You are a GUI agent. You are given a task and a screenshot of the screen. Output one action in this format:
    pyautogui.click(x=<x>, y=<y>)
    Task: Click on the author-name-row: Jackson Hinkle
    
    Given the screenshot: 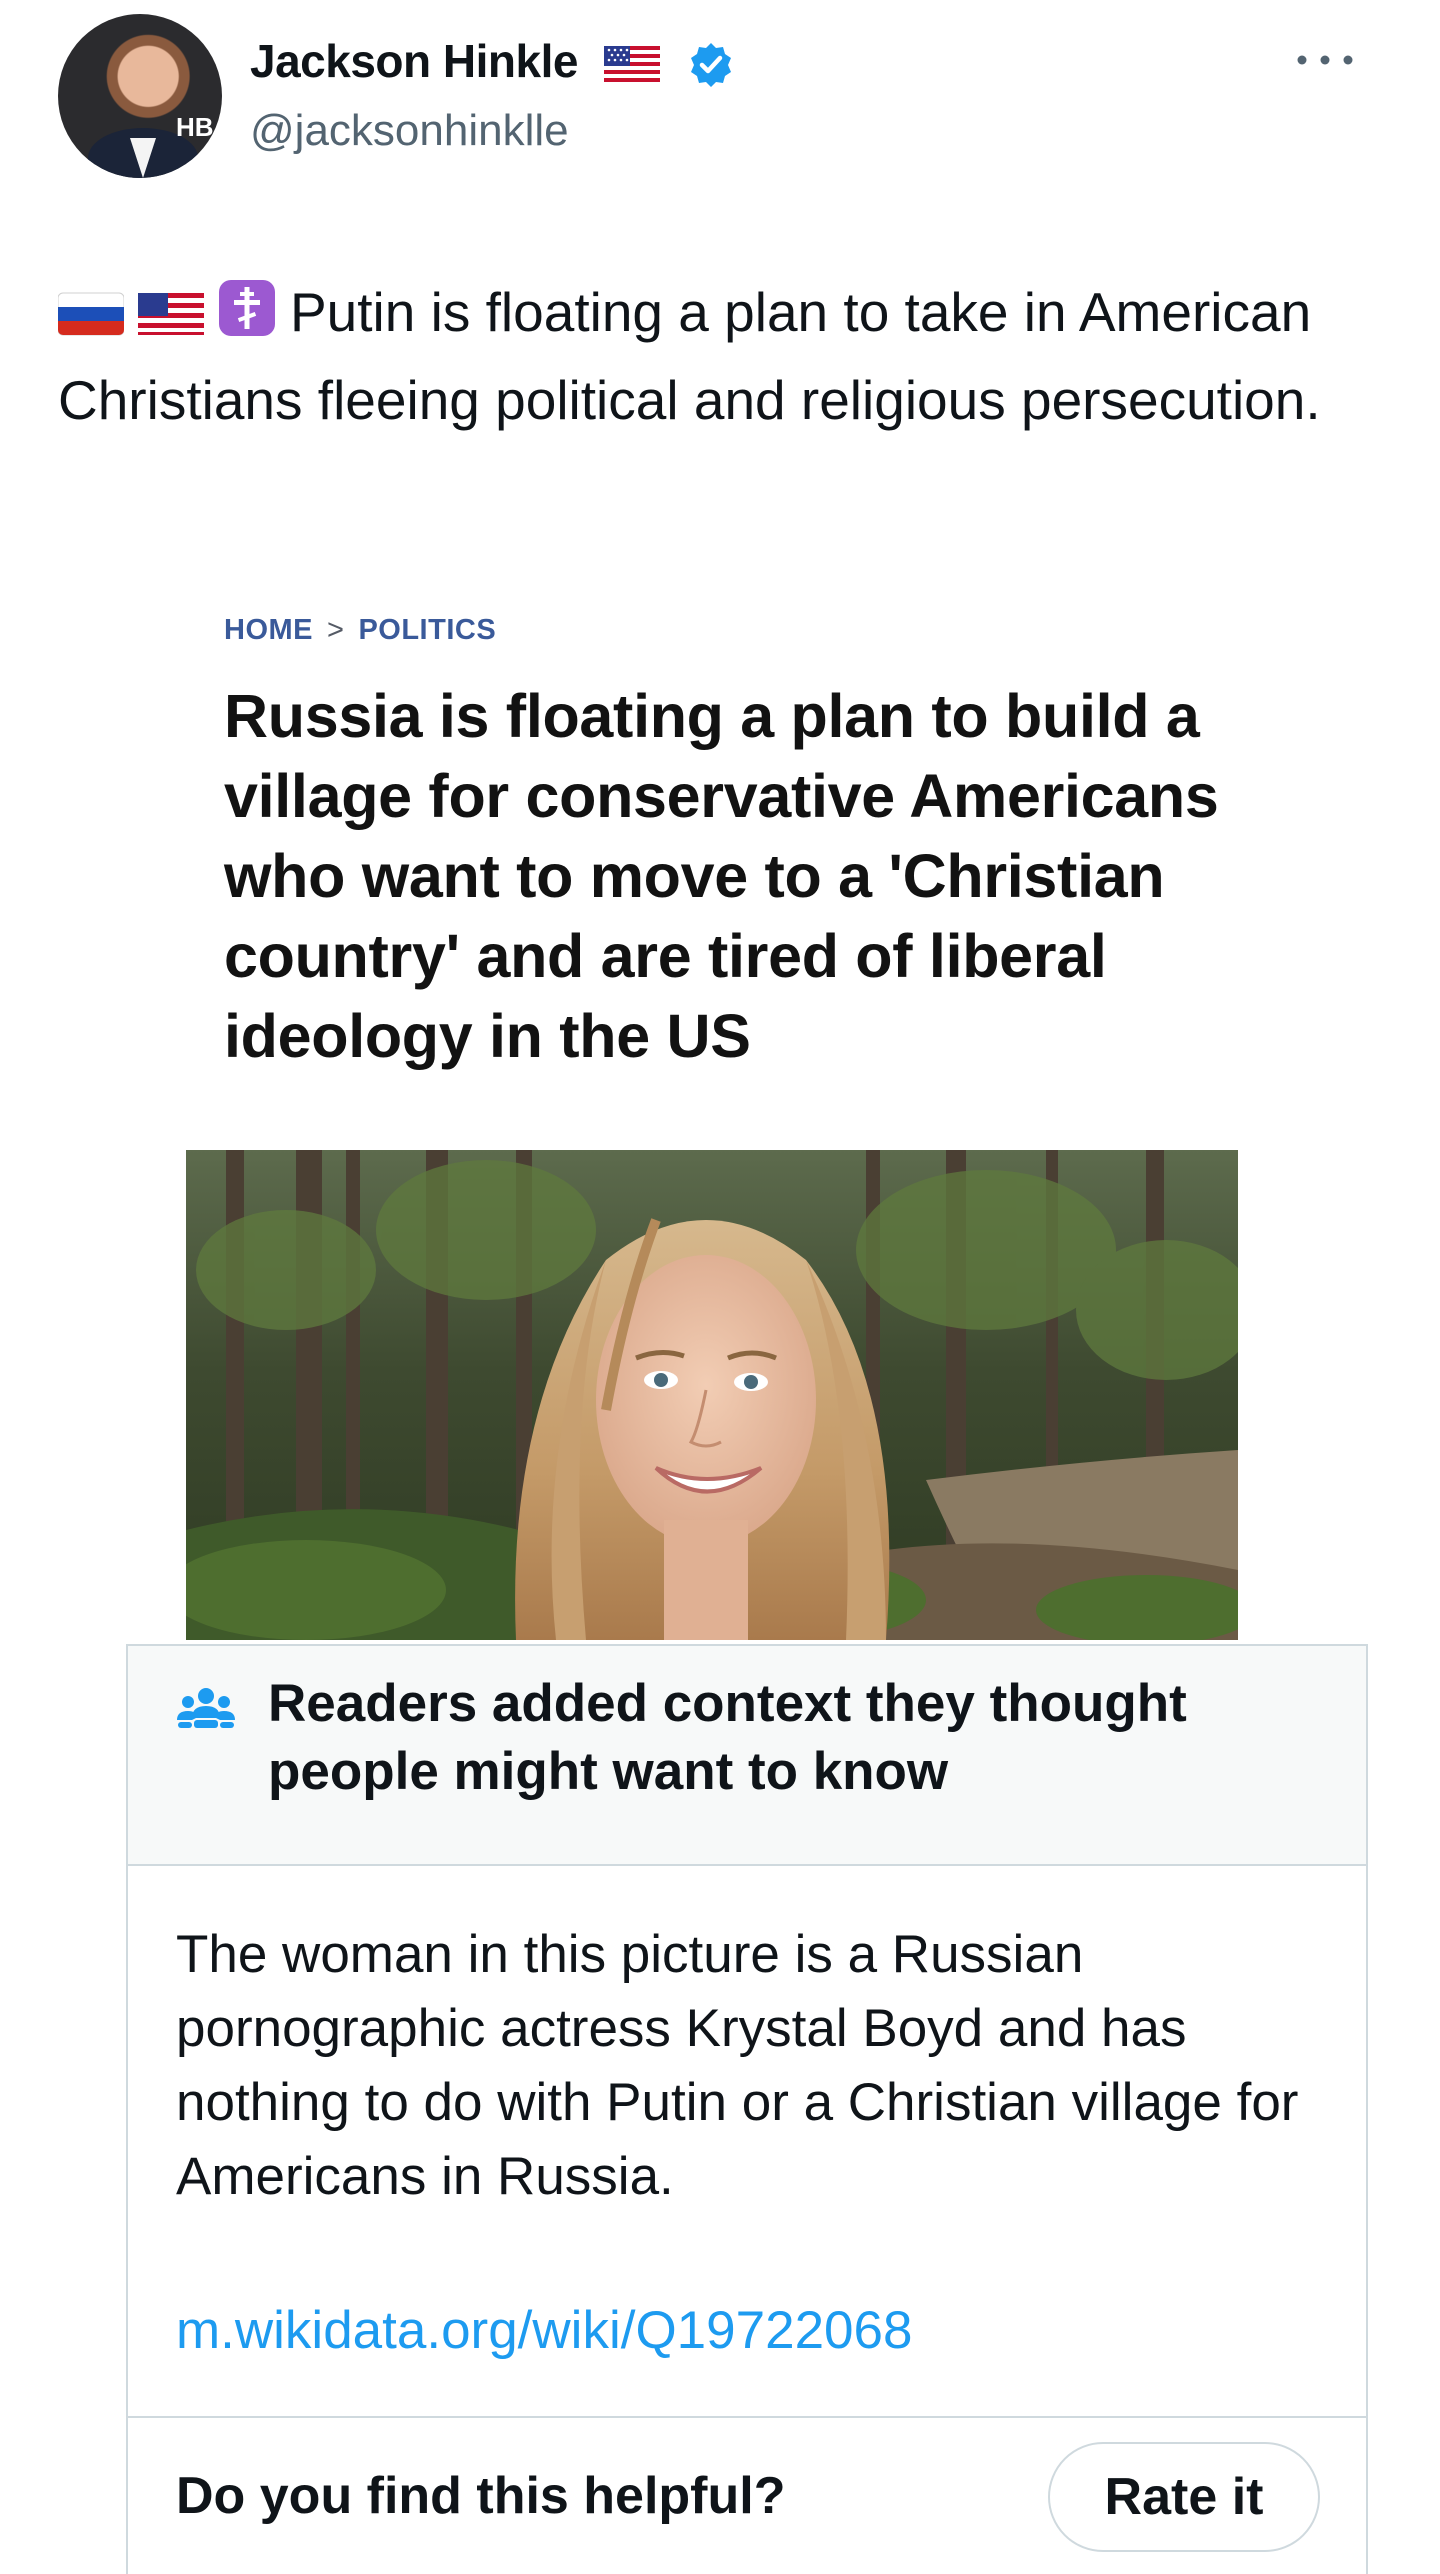 What is the action you would take?
    pyautogui.click(x=492, y=61)
    